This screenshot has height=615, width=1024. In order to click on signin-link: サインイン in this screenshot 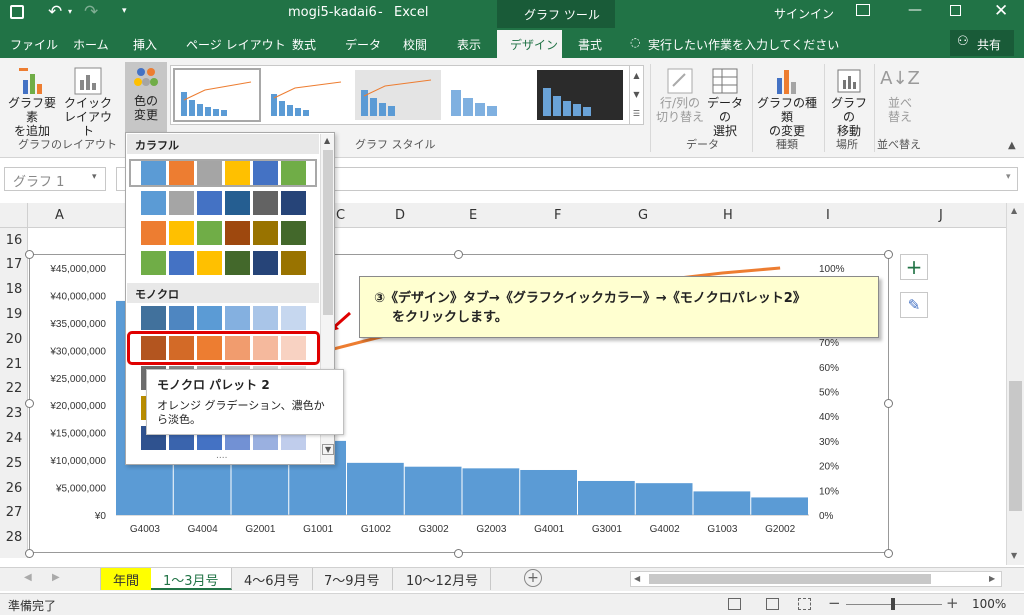, I will do `click(804, 13)`.